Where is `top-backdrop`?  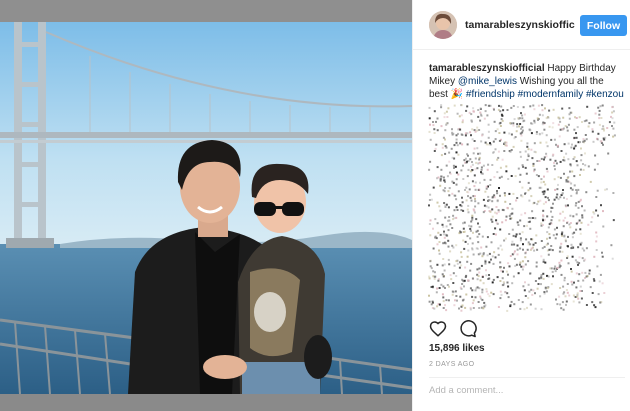
top-backdrop is located at coordinates (206, 11).